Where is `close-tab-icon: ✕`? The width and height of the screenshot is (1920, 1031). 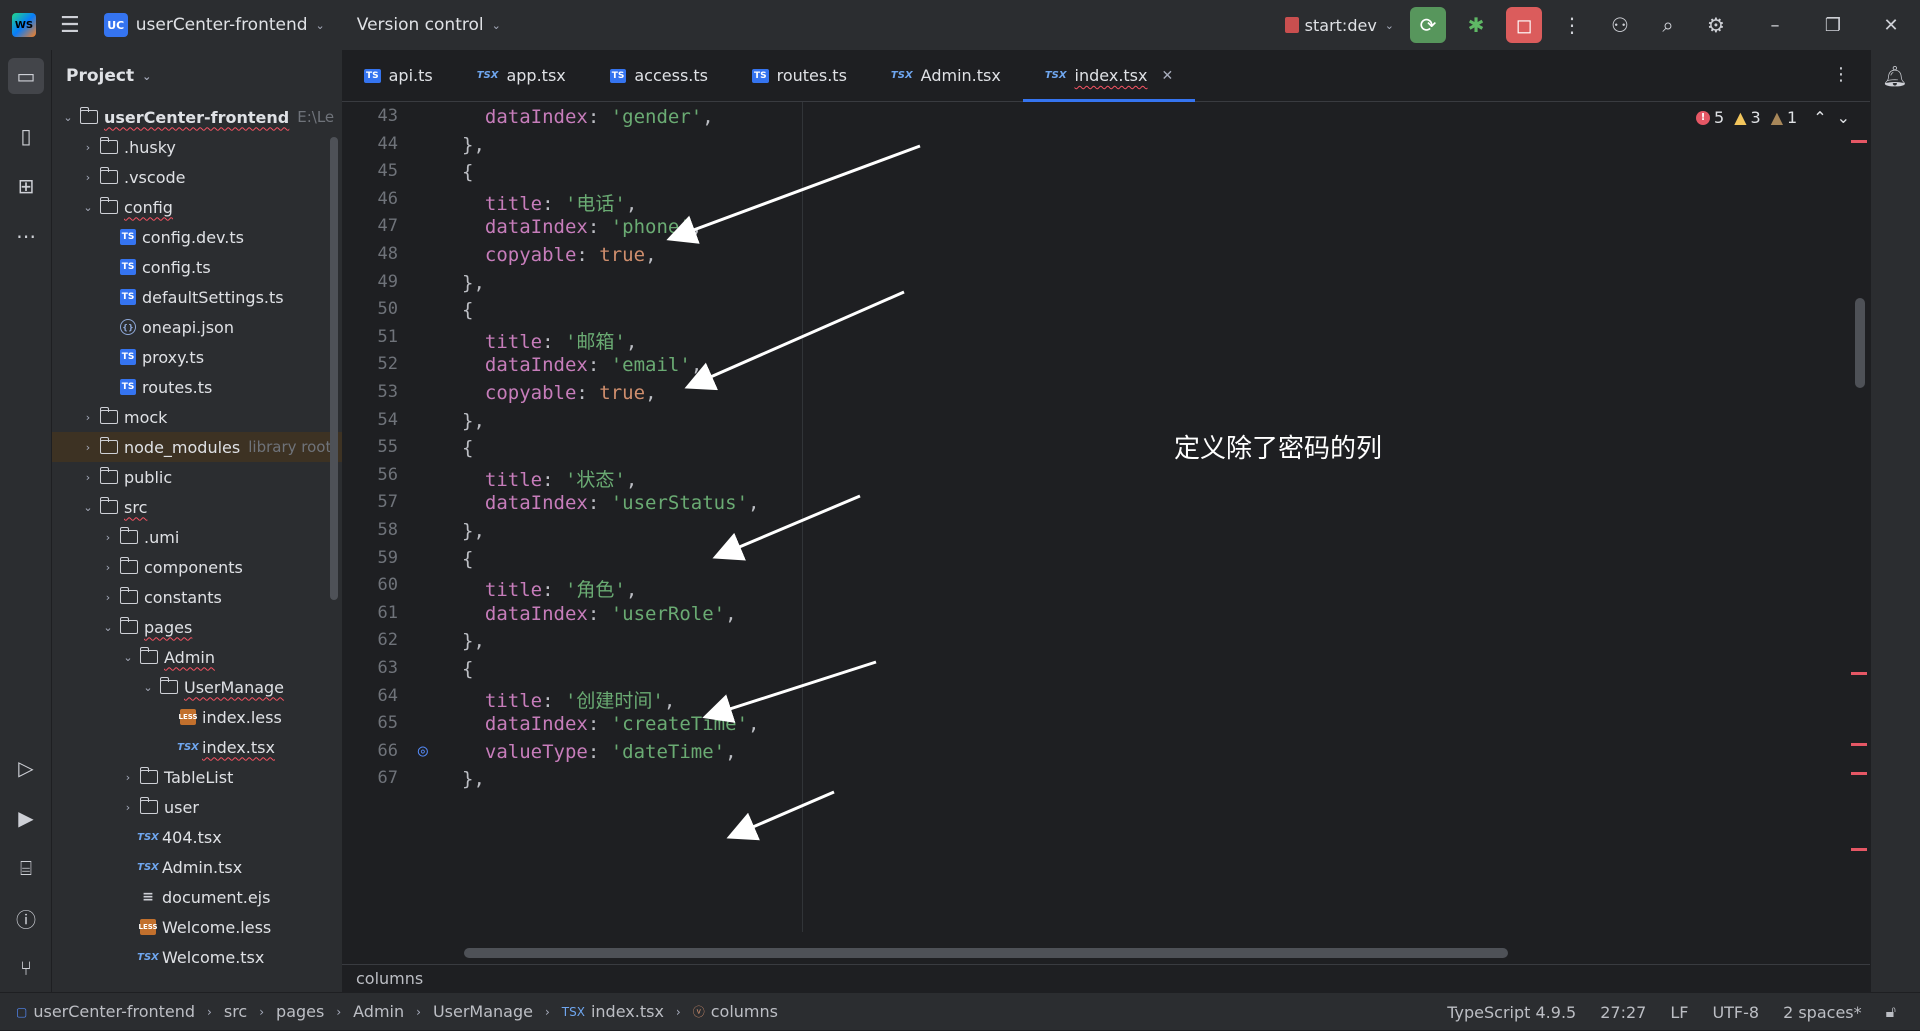 close-tab-icon: ✕ is located at coordinates (1167, 76).